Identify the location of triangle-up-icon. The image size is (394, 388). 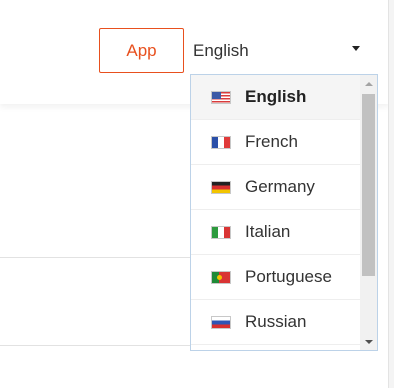
(368, 83).